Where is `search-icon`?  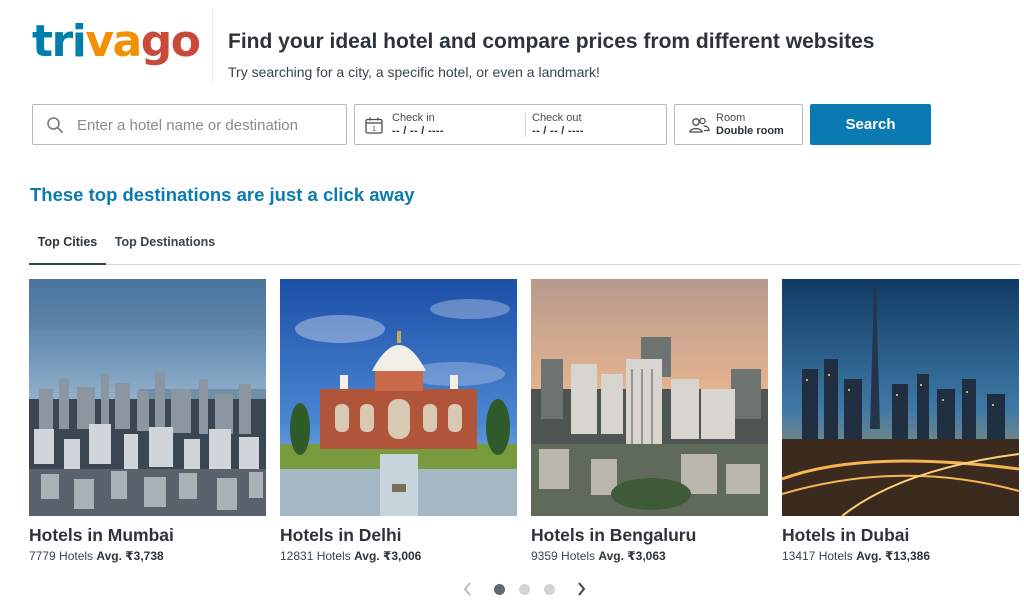
search-icon is located at coordinates (55, 125).